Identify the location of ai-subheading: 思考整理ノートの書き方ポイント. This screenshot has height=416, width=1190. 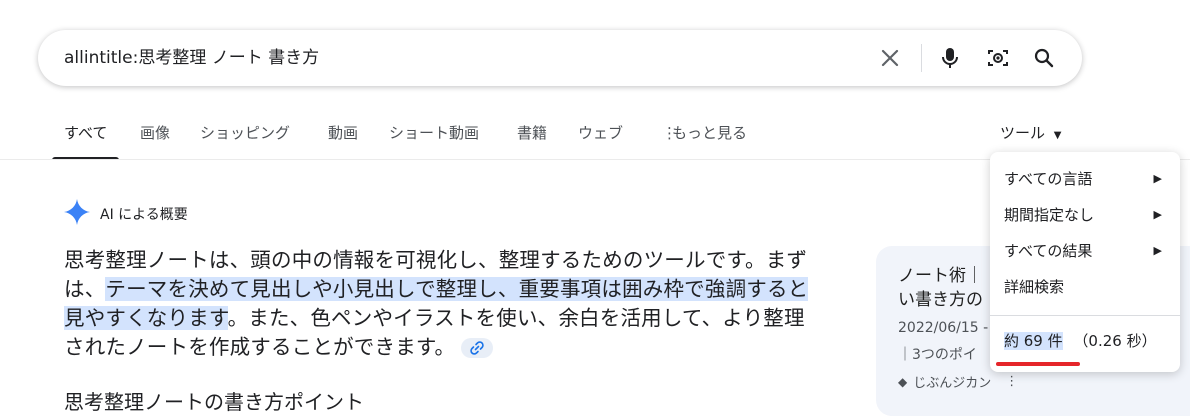
(214, 402).